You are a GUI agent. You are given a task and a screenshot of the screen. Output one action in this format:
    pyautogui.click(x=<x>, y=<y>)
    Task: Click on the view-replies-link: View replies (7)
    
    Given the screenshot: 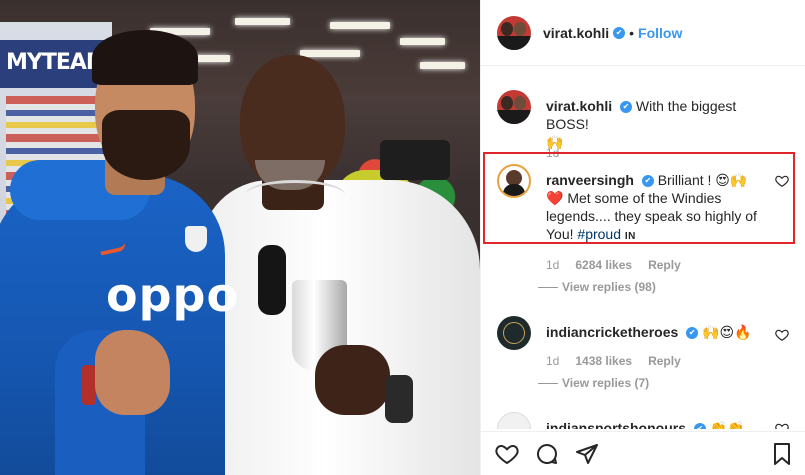 What is the action you would take?
    pyautogui.click(x=593, y=383)
    